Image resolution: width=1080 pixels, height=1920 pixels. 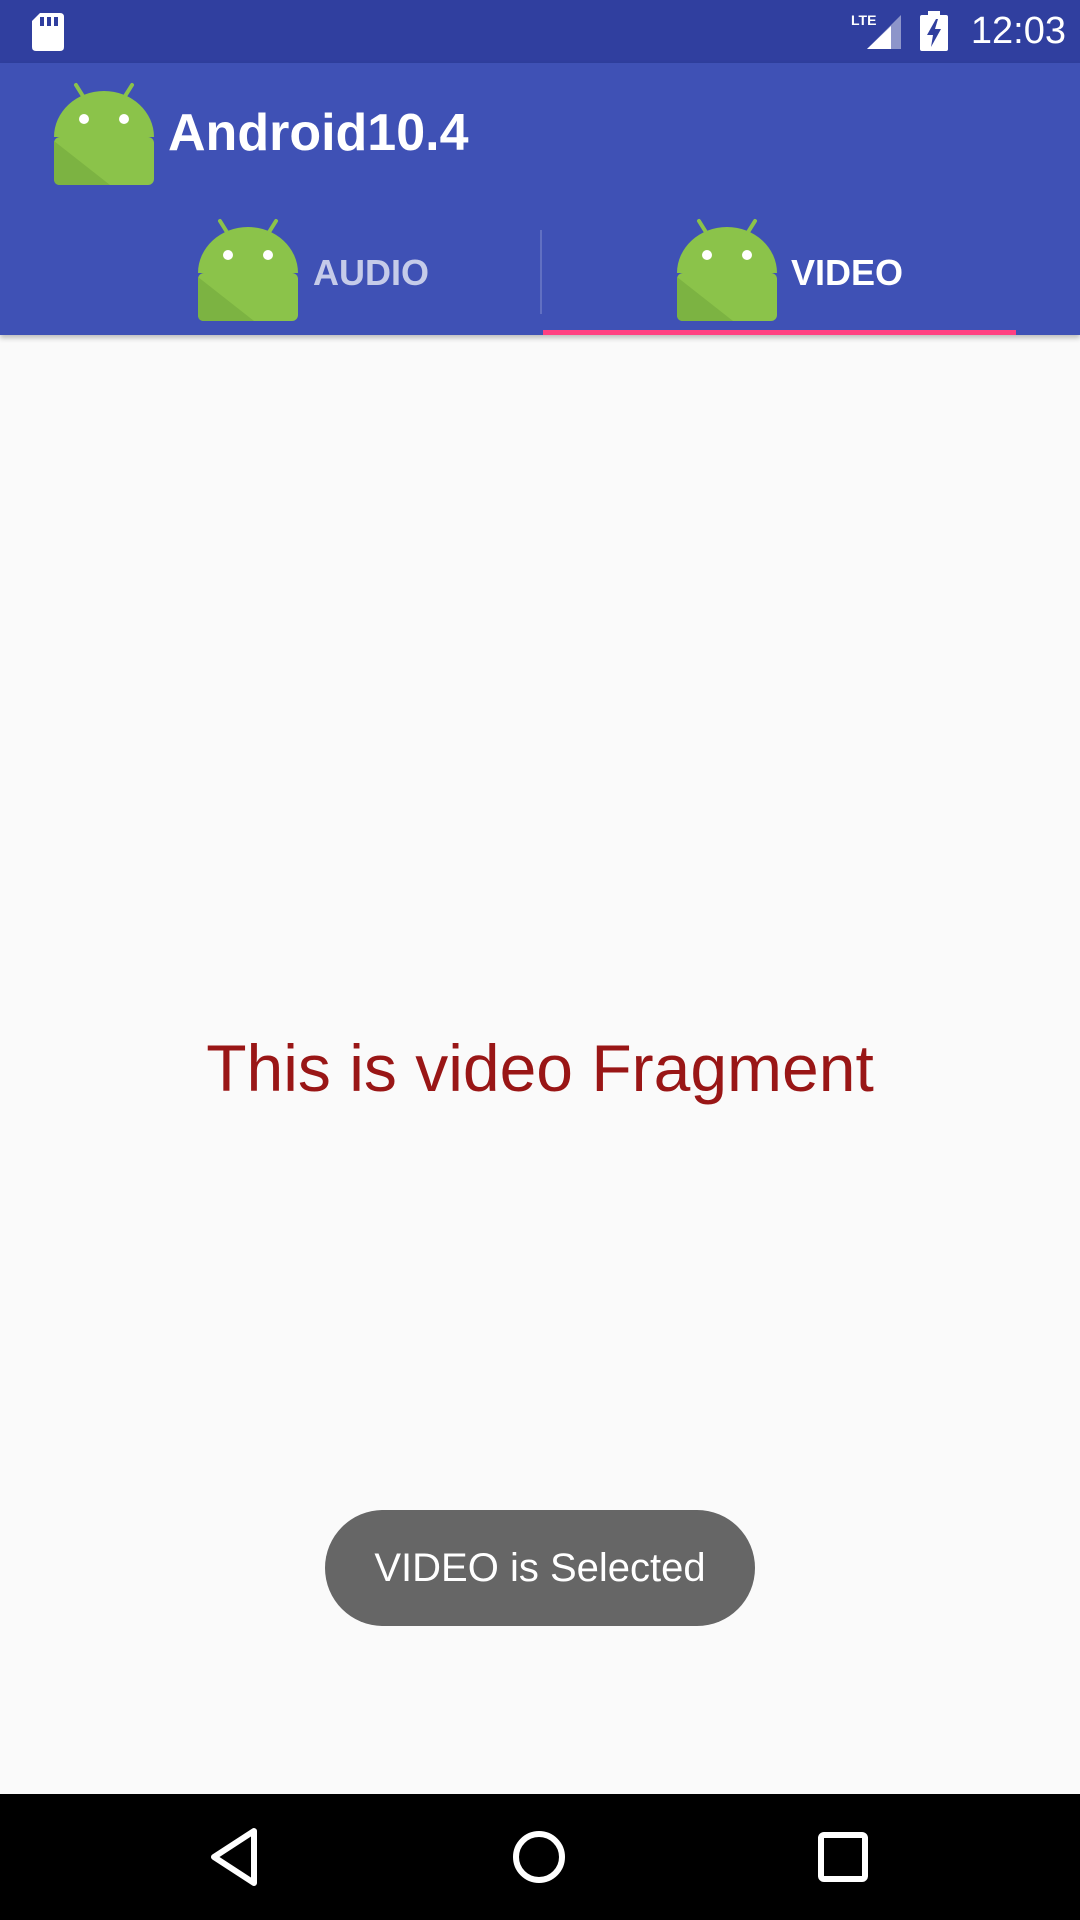 I want to click on status-bar: LTE 12:03, so click(x=540, y=31).